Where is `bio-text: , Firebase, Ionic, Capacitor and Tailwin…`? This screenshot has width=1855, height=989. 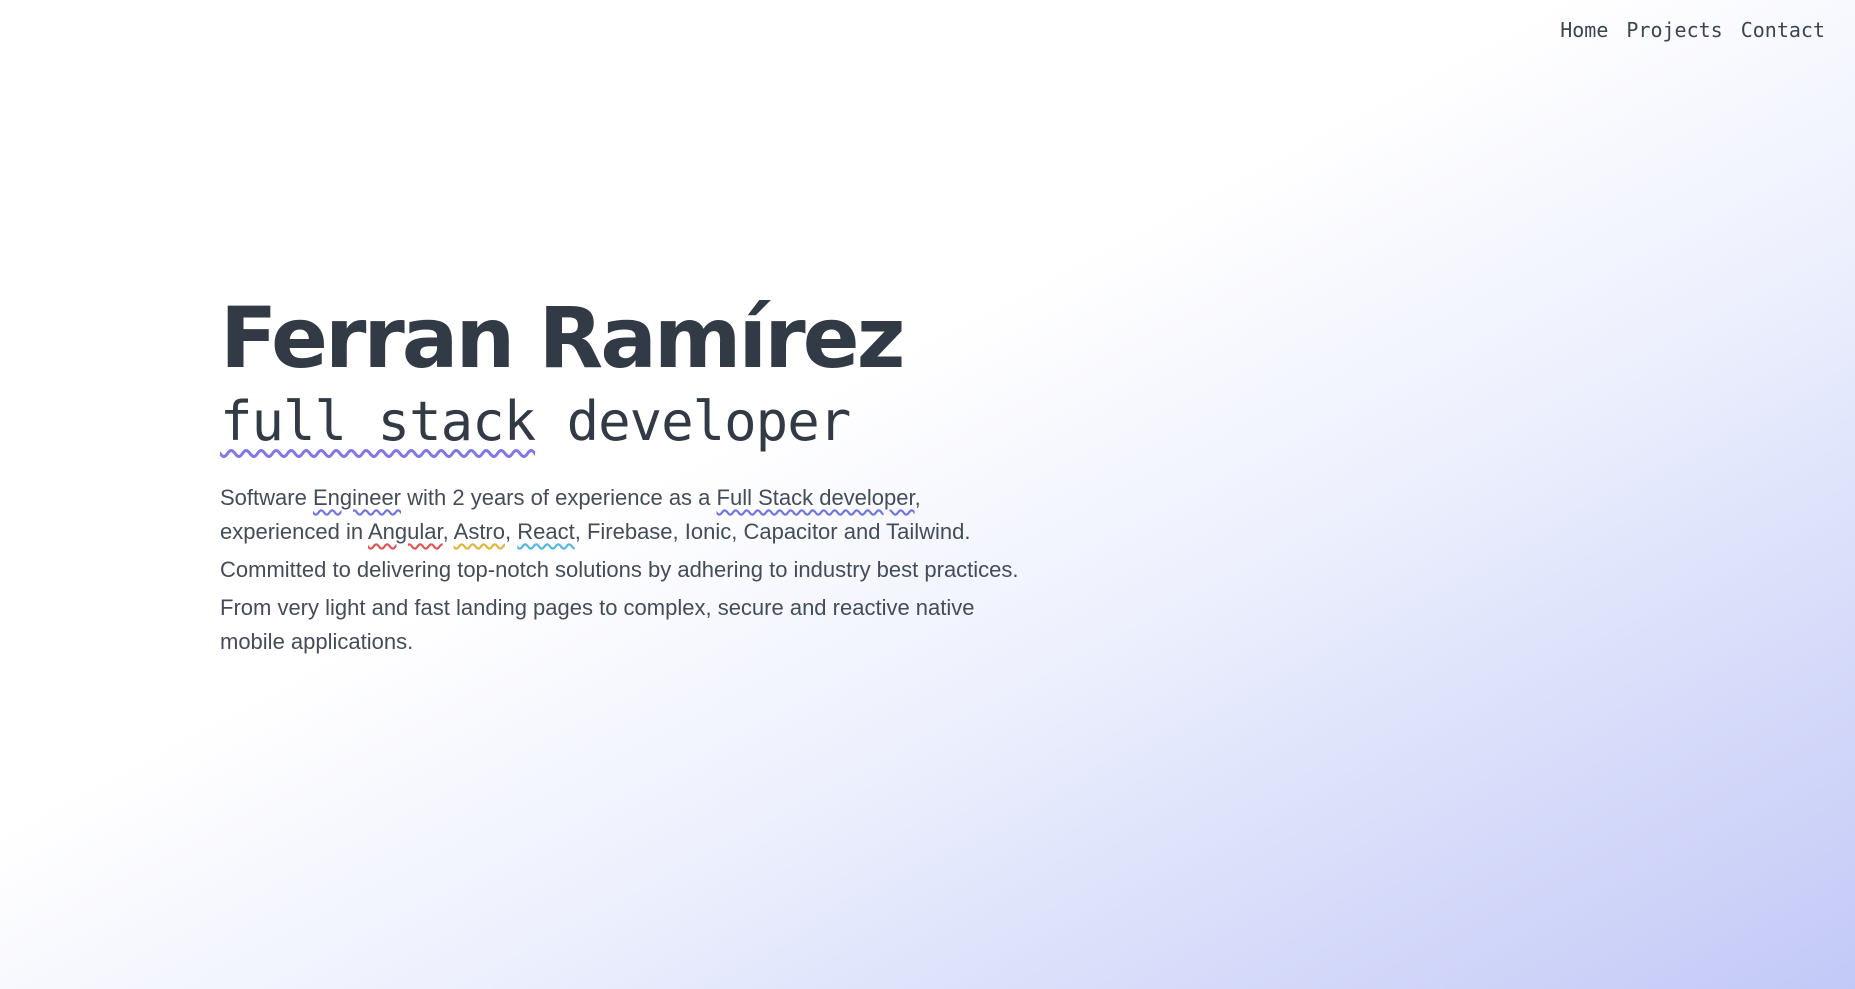
bio-text: , Firebase, Ionic, Capacitor and Tailwin… is located at coordinates (772, 531).